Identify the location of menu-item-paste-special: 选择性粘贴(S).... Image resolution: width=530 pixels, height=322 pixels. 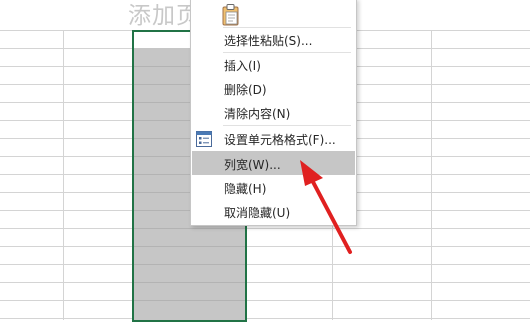
(273, 39).